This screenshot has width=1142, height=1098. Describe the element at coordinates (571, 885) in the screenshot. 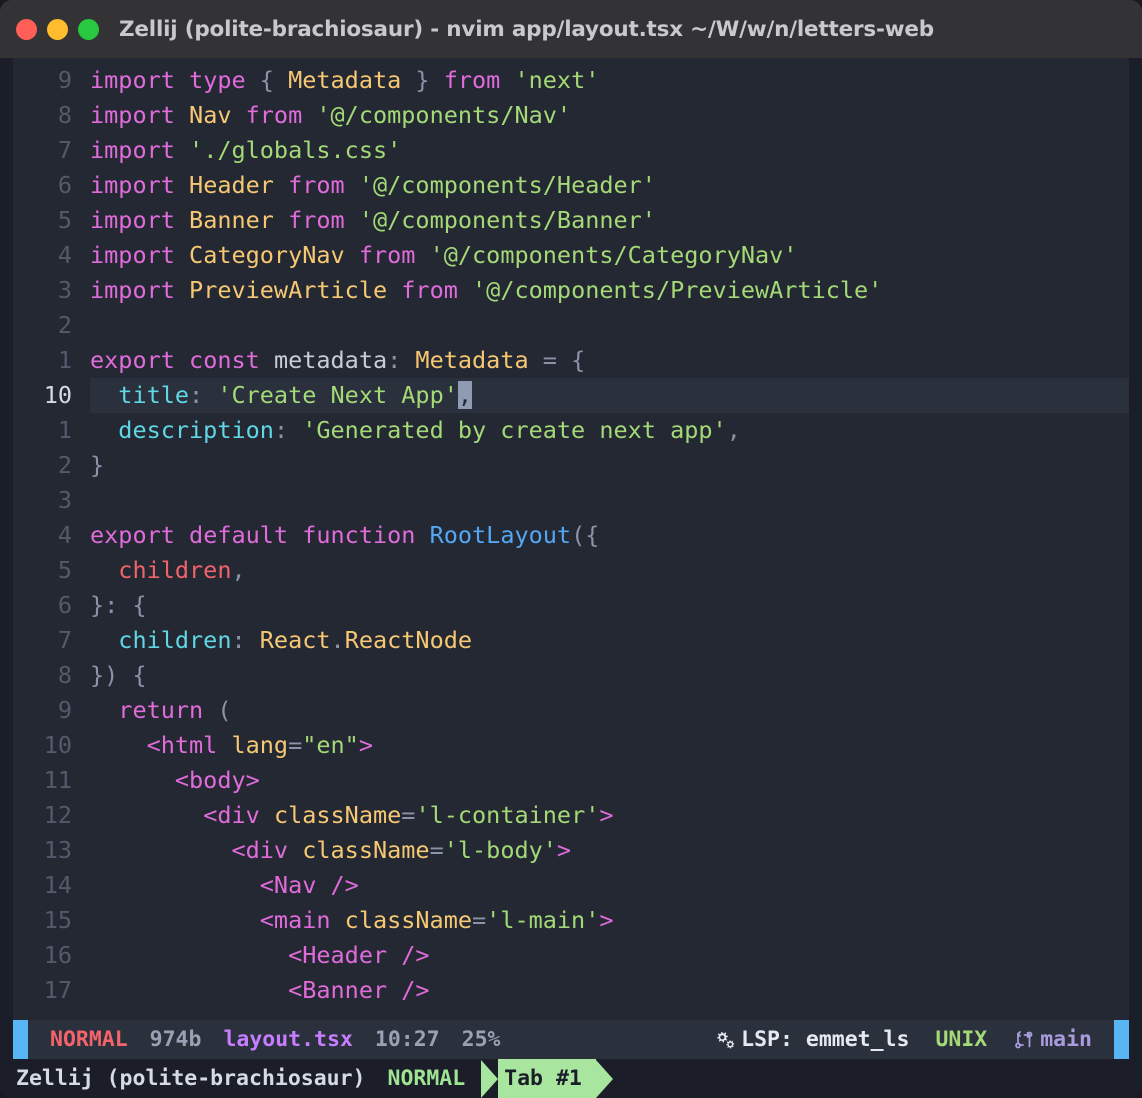

I see `code-line: 14 <Nav />` at that location.